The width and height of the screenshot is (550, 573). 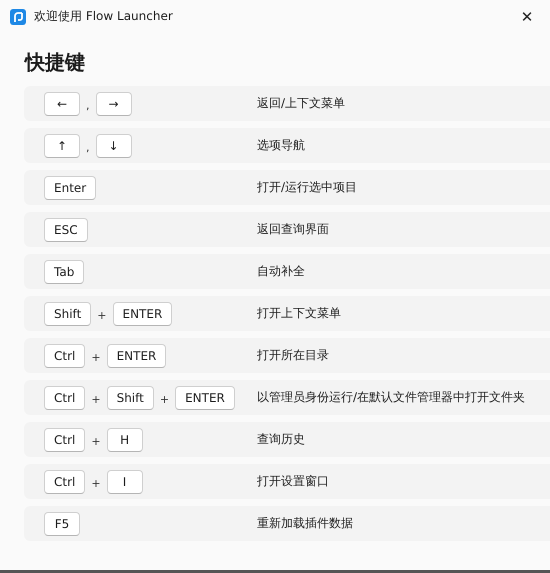 What do you see at coordinates (281, 271) in the screenshot?
I see `shortcut-description: 自动补全` at bounding box center [281, 271].